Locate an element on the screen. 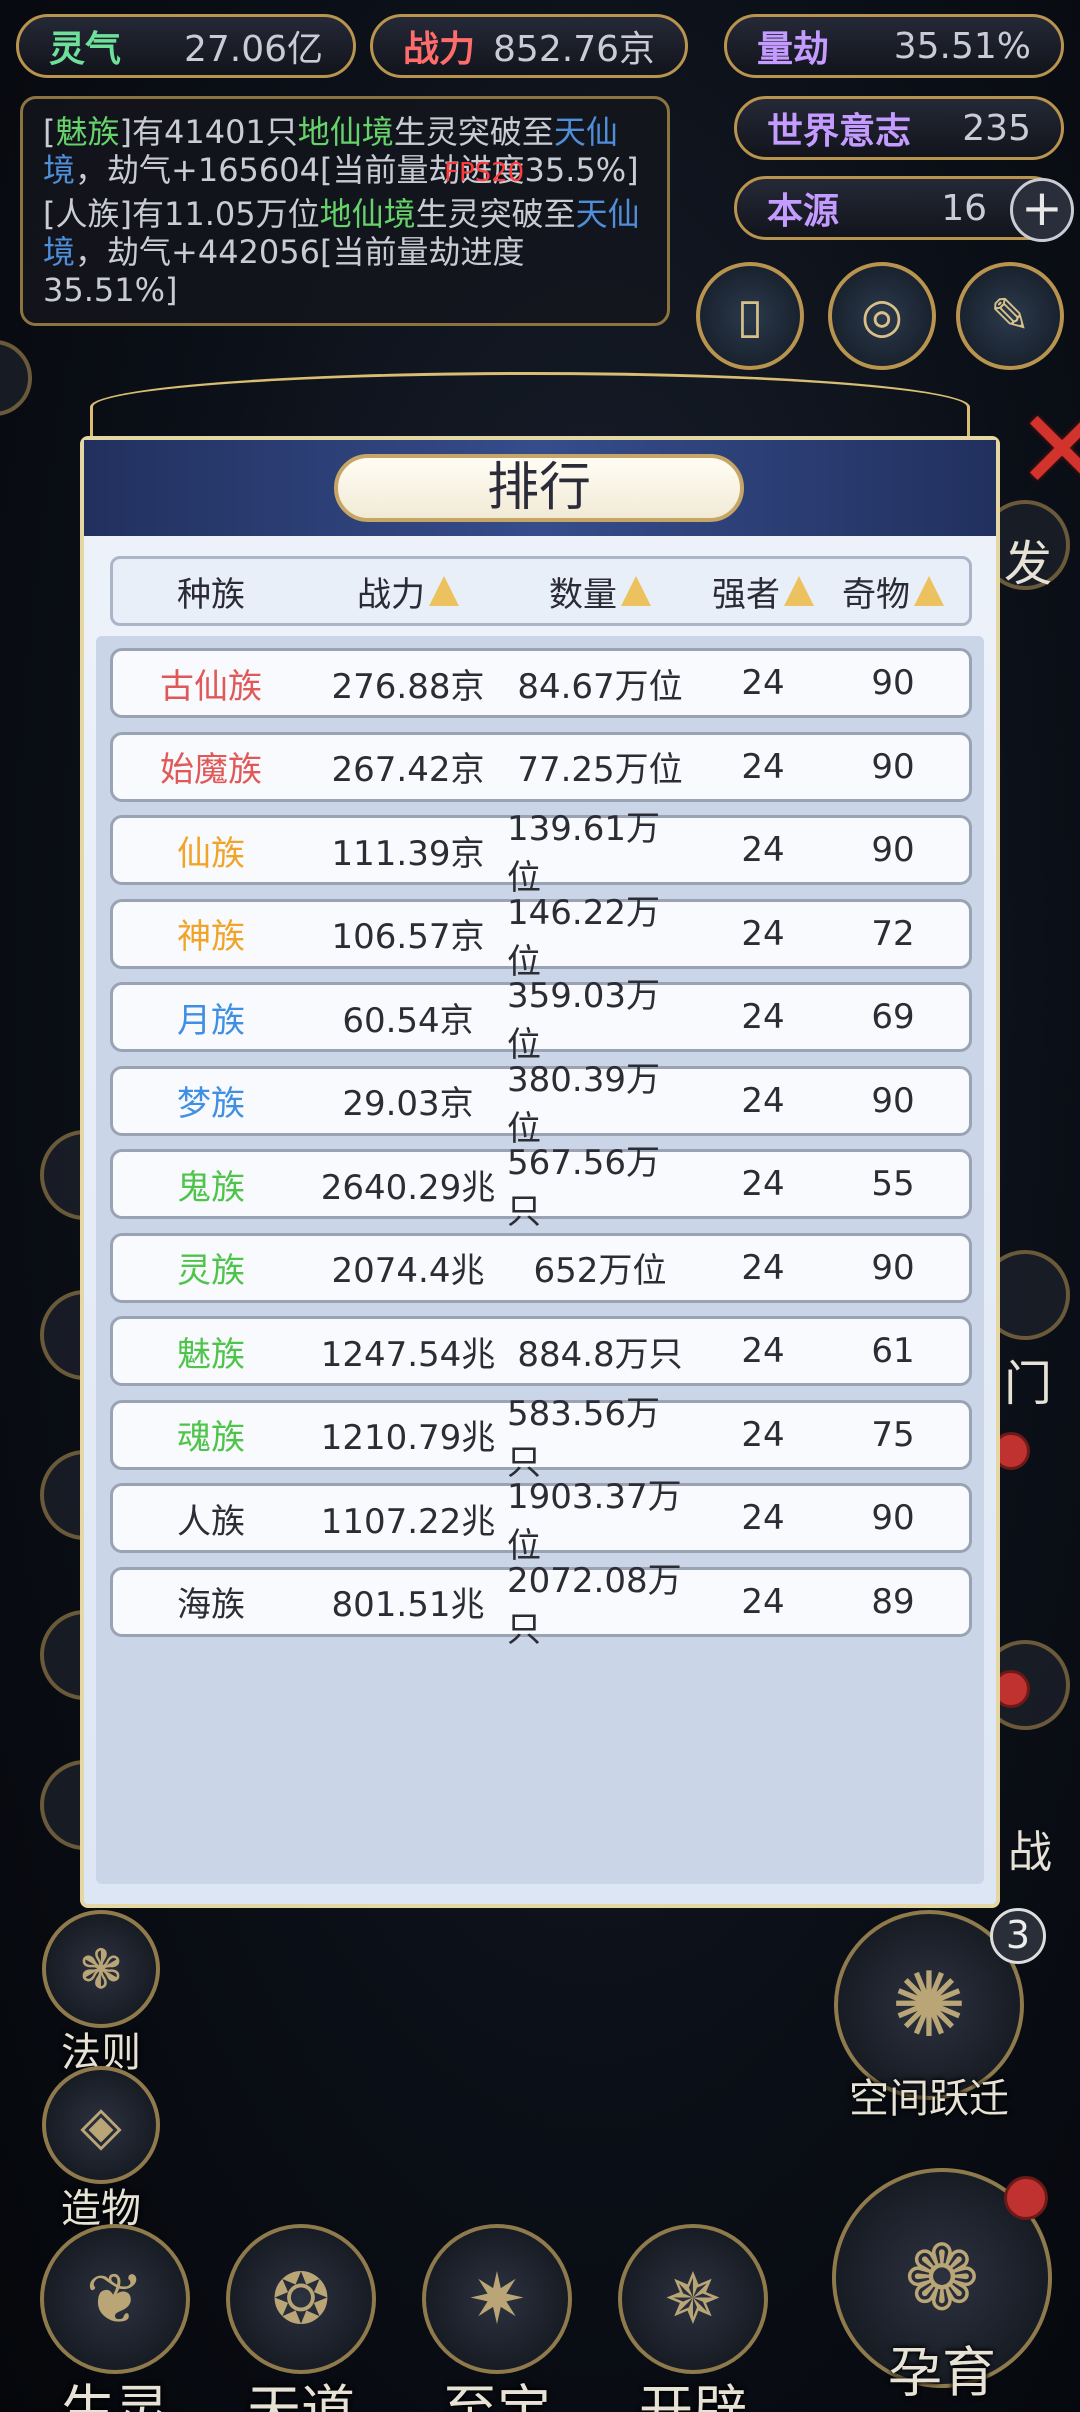  stat-lingqi-value: 27.06亿 is located at coordinates (253, 49).